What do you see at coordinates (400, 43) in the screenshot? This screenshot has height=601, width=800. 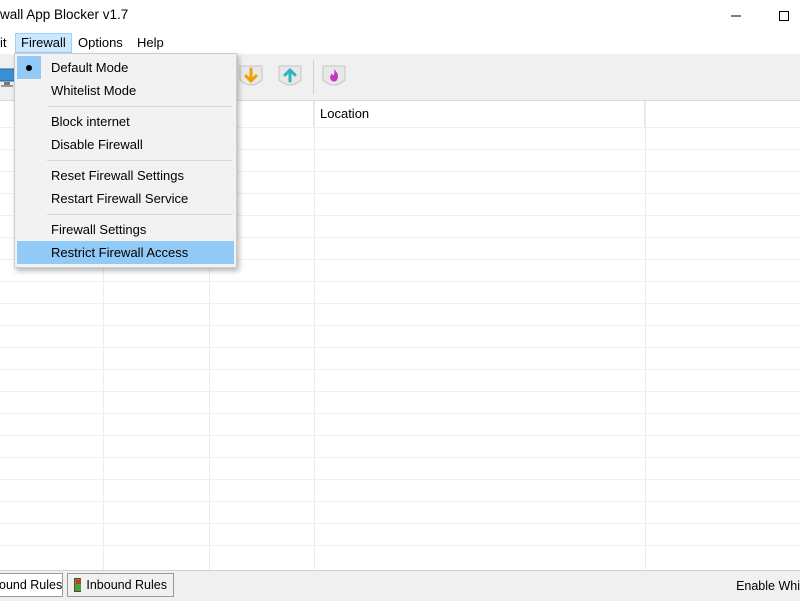 I see `menu-bar: it Firewall Options Help` at bounding box center [400, 43].